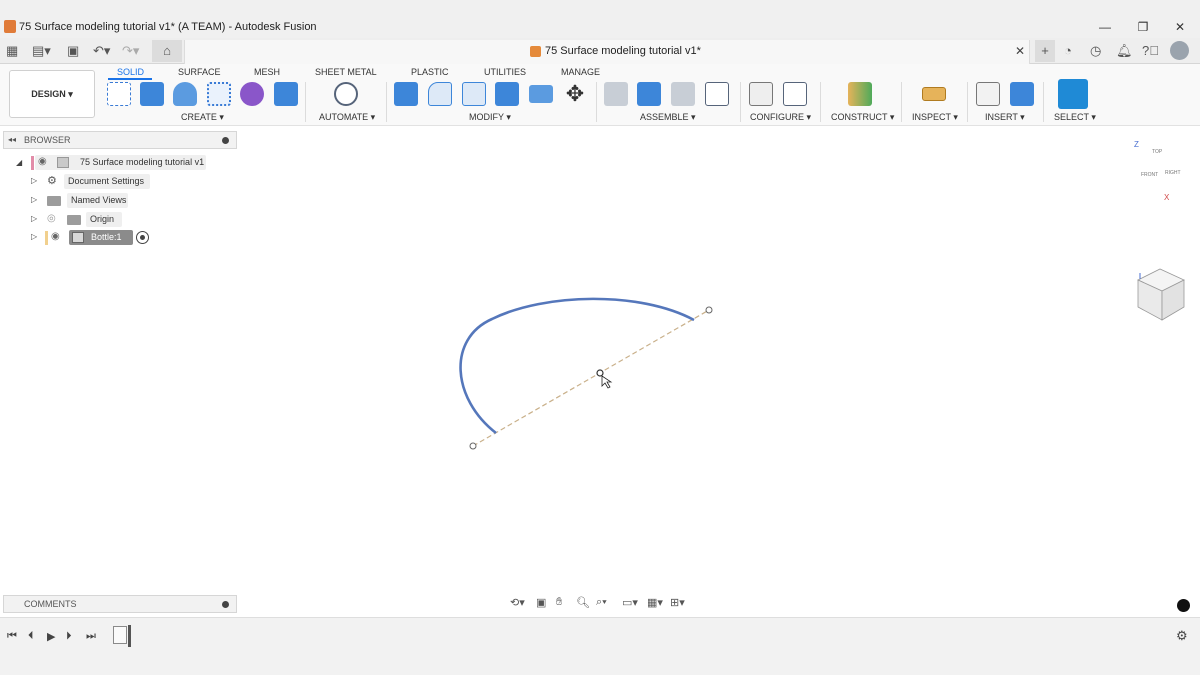 The width and height of the screenshot is (1200, 675). What do you see at coordinates (1180, 27) in the screenshot?
I see `close-window-button: ✕` at bounding box center [1180, 27].